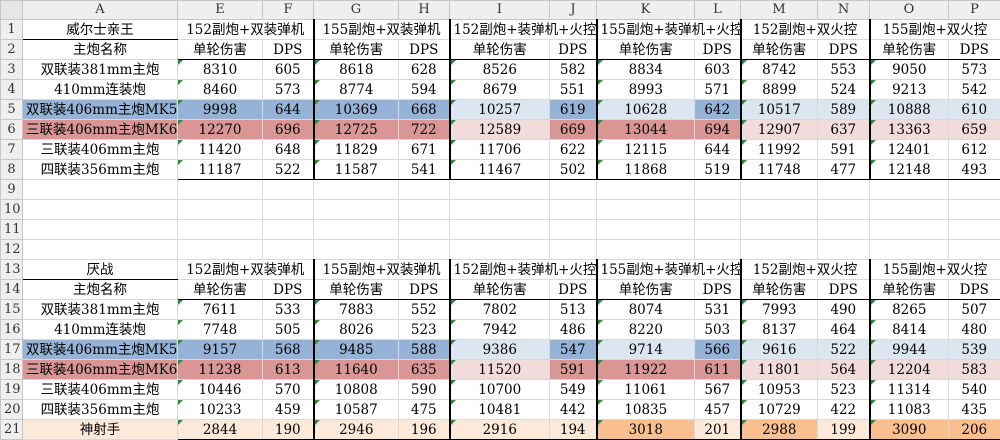 The width and height of the screenshot is (1000, 440). I want to click on damage-cell: 8774, so click(356, 90).